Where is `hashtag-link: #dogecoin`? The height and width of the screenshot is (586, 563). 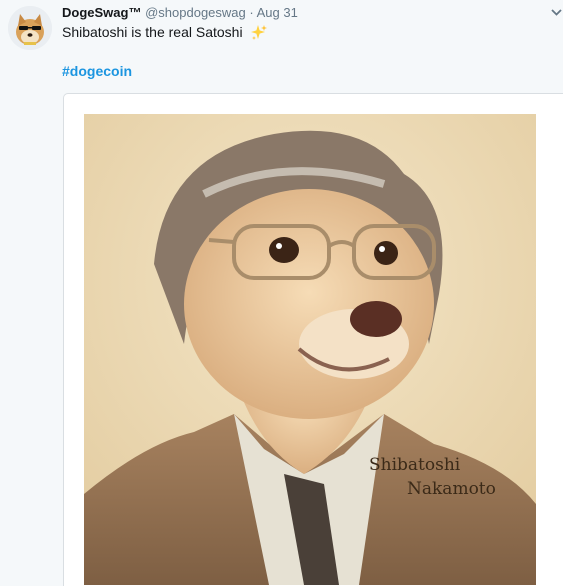
hashtag-link: #dogecoin is located at coordinates (97, 71).